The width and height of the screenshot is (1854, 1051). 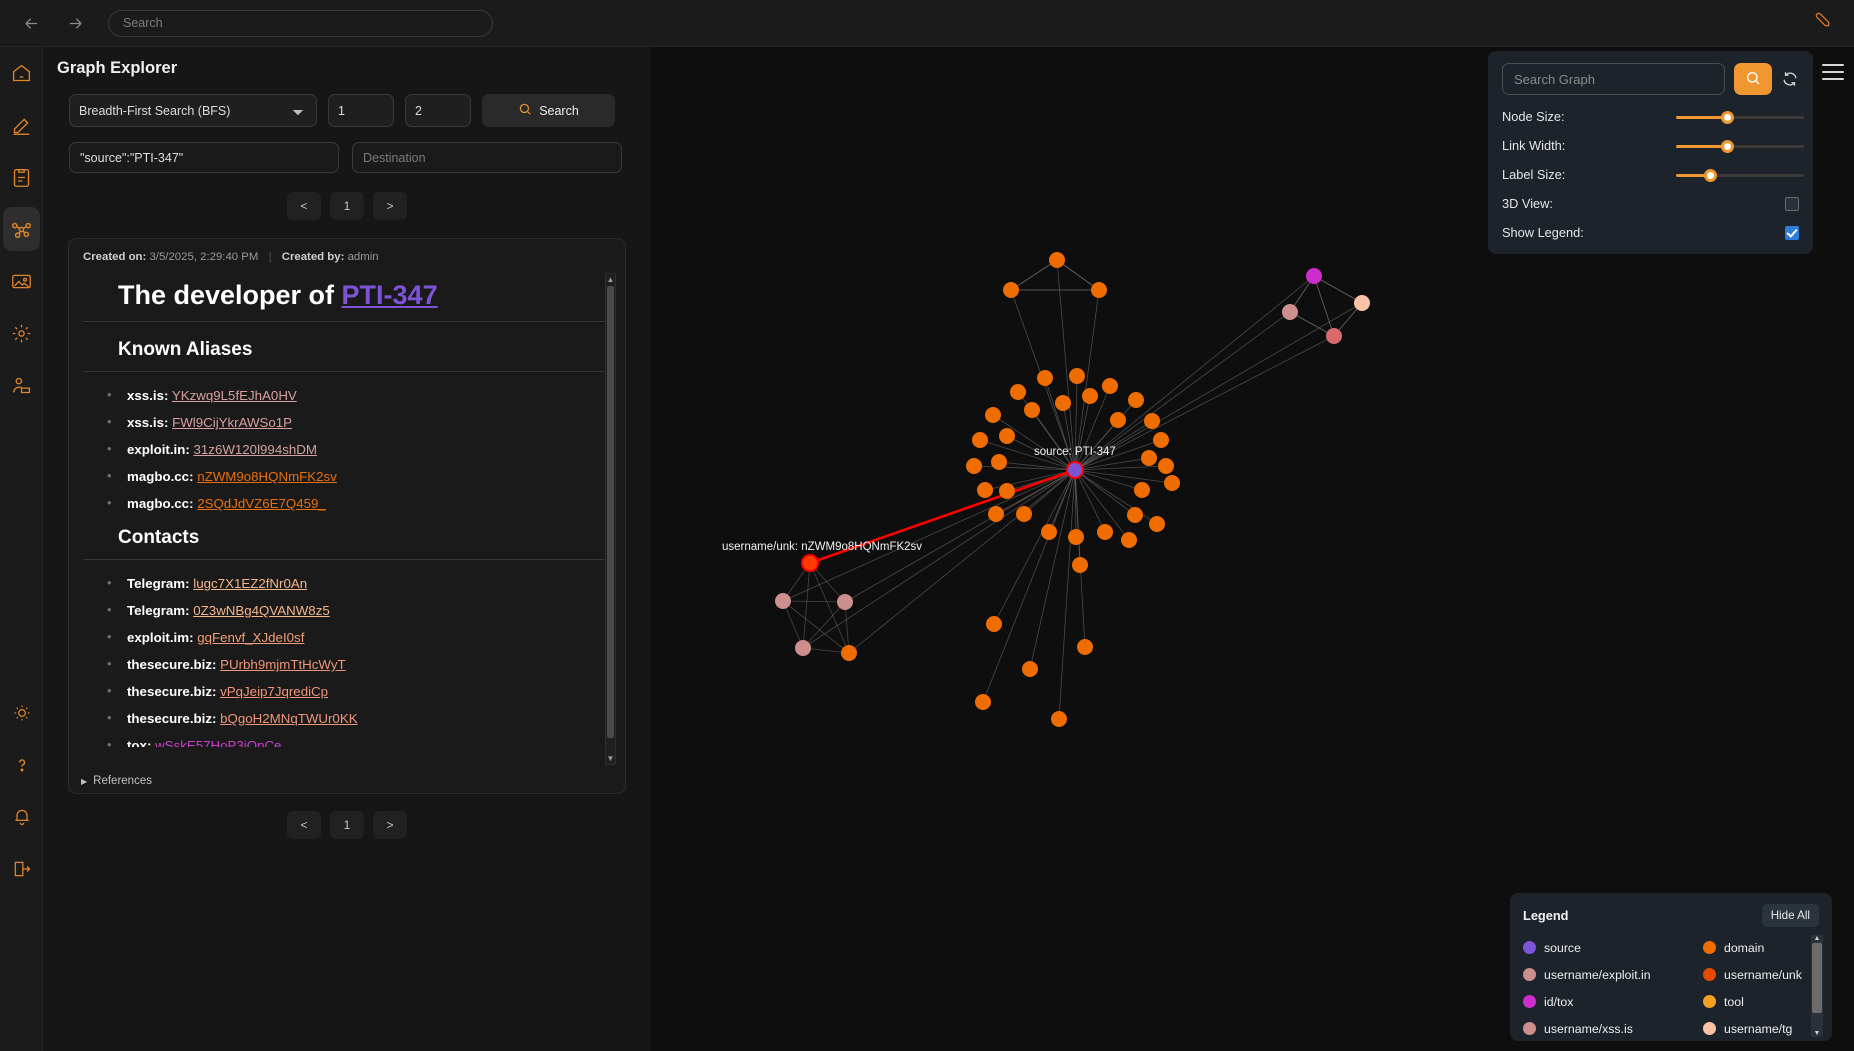 I want to click on graph-refresh-button, so click(x=1790, y=79).